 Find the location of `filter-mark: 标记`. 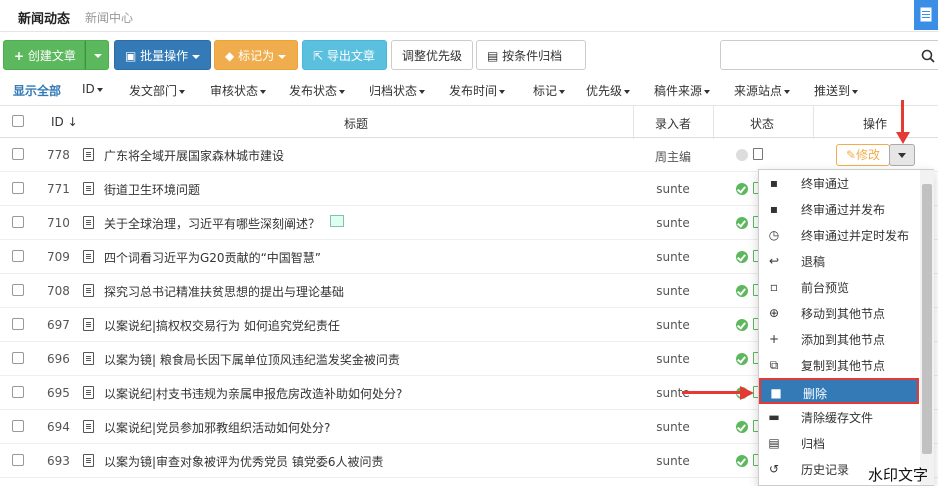

filter-mark: 标记 is located at coordinates (549, 90).